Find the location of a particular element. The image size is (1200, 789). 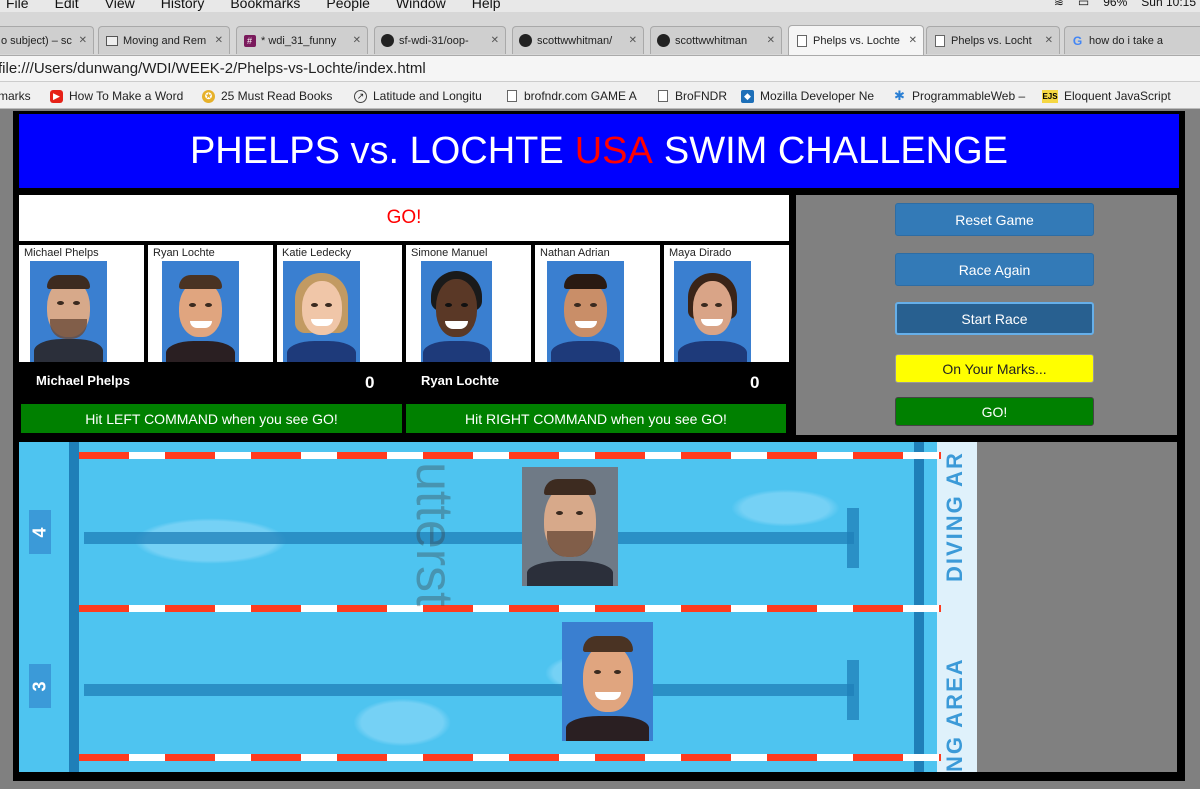

menu-people: People is located at coordinates (348, 5).